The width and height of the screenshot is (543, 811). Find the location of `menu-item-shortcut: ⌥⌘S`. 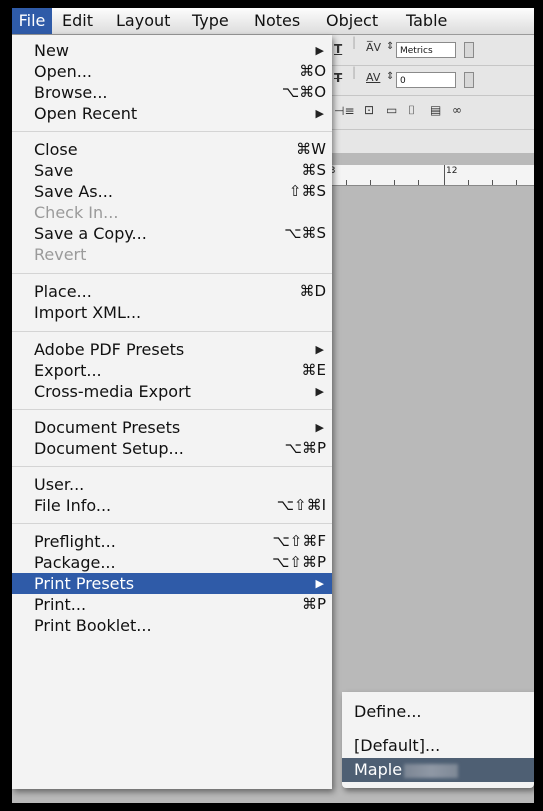

menu-item-shortcut: ⌥⌘S is located at coordinates (305, 233).